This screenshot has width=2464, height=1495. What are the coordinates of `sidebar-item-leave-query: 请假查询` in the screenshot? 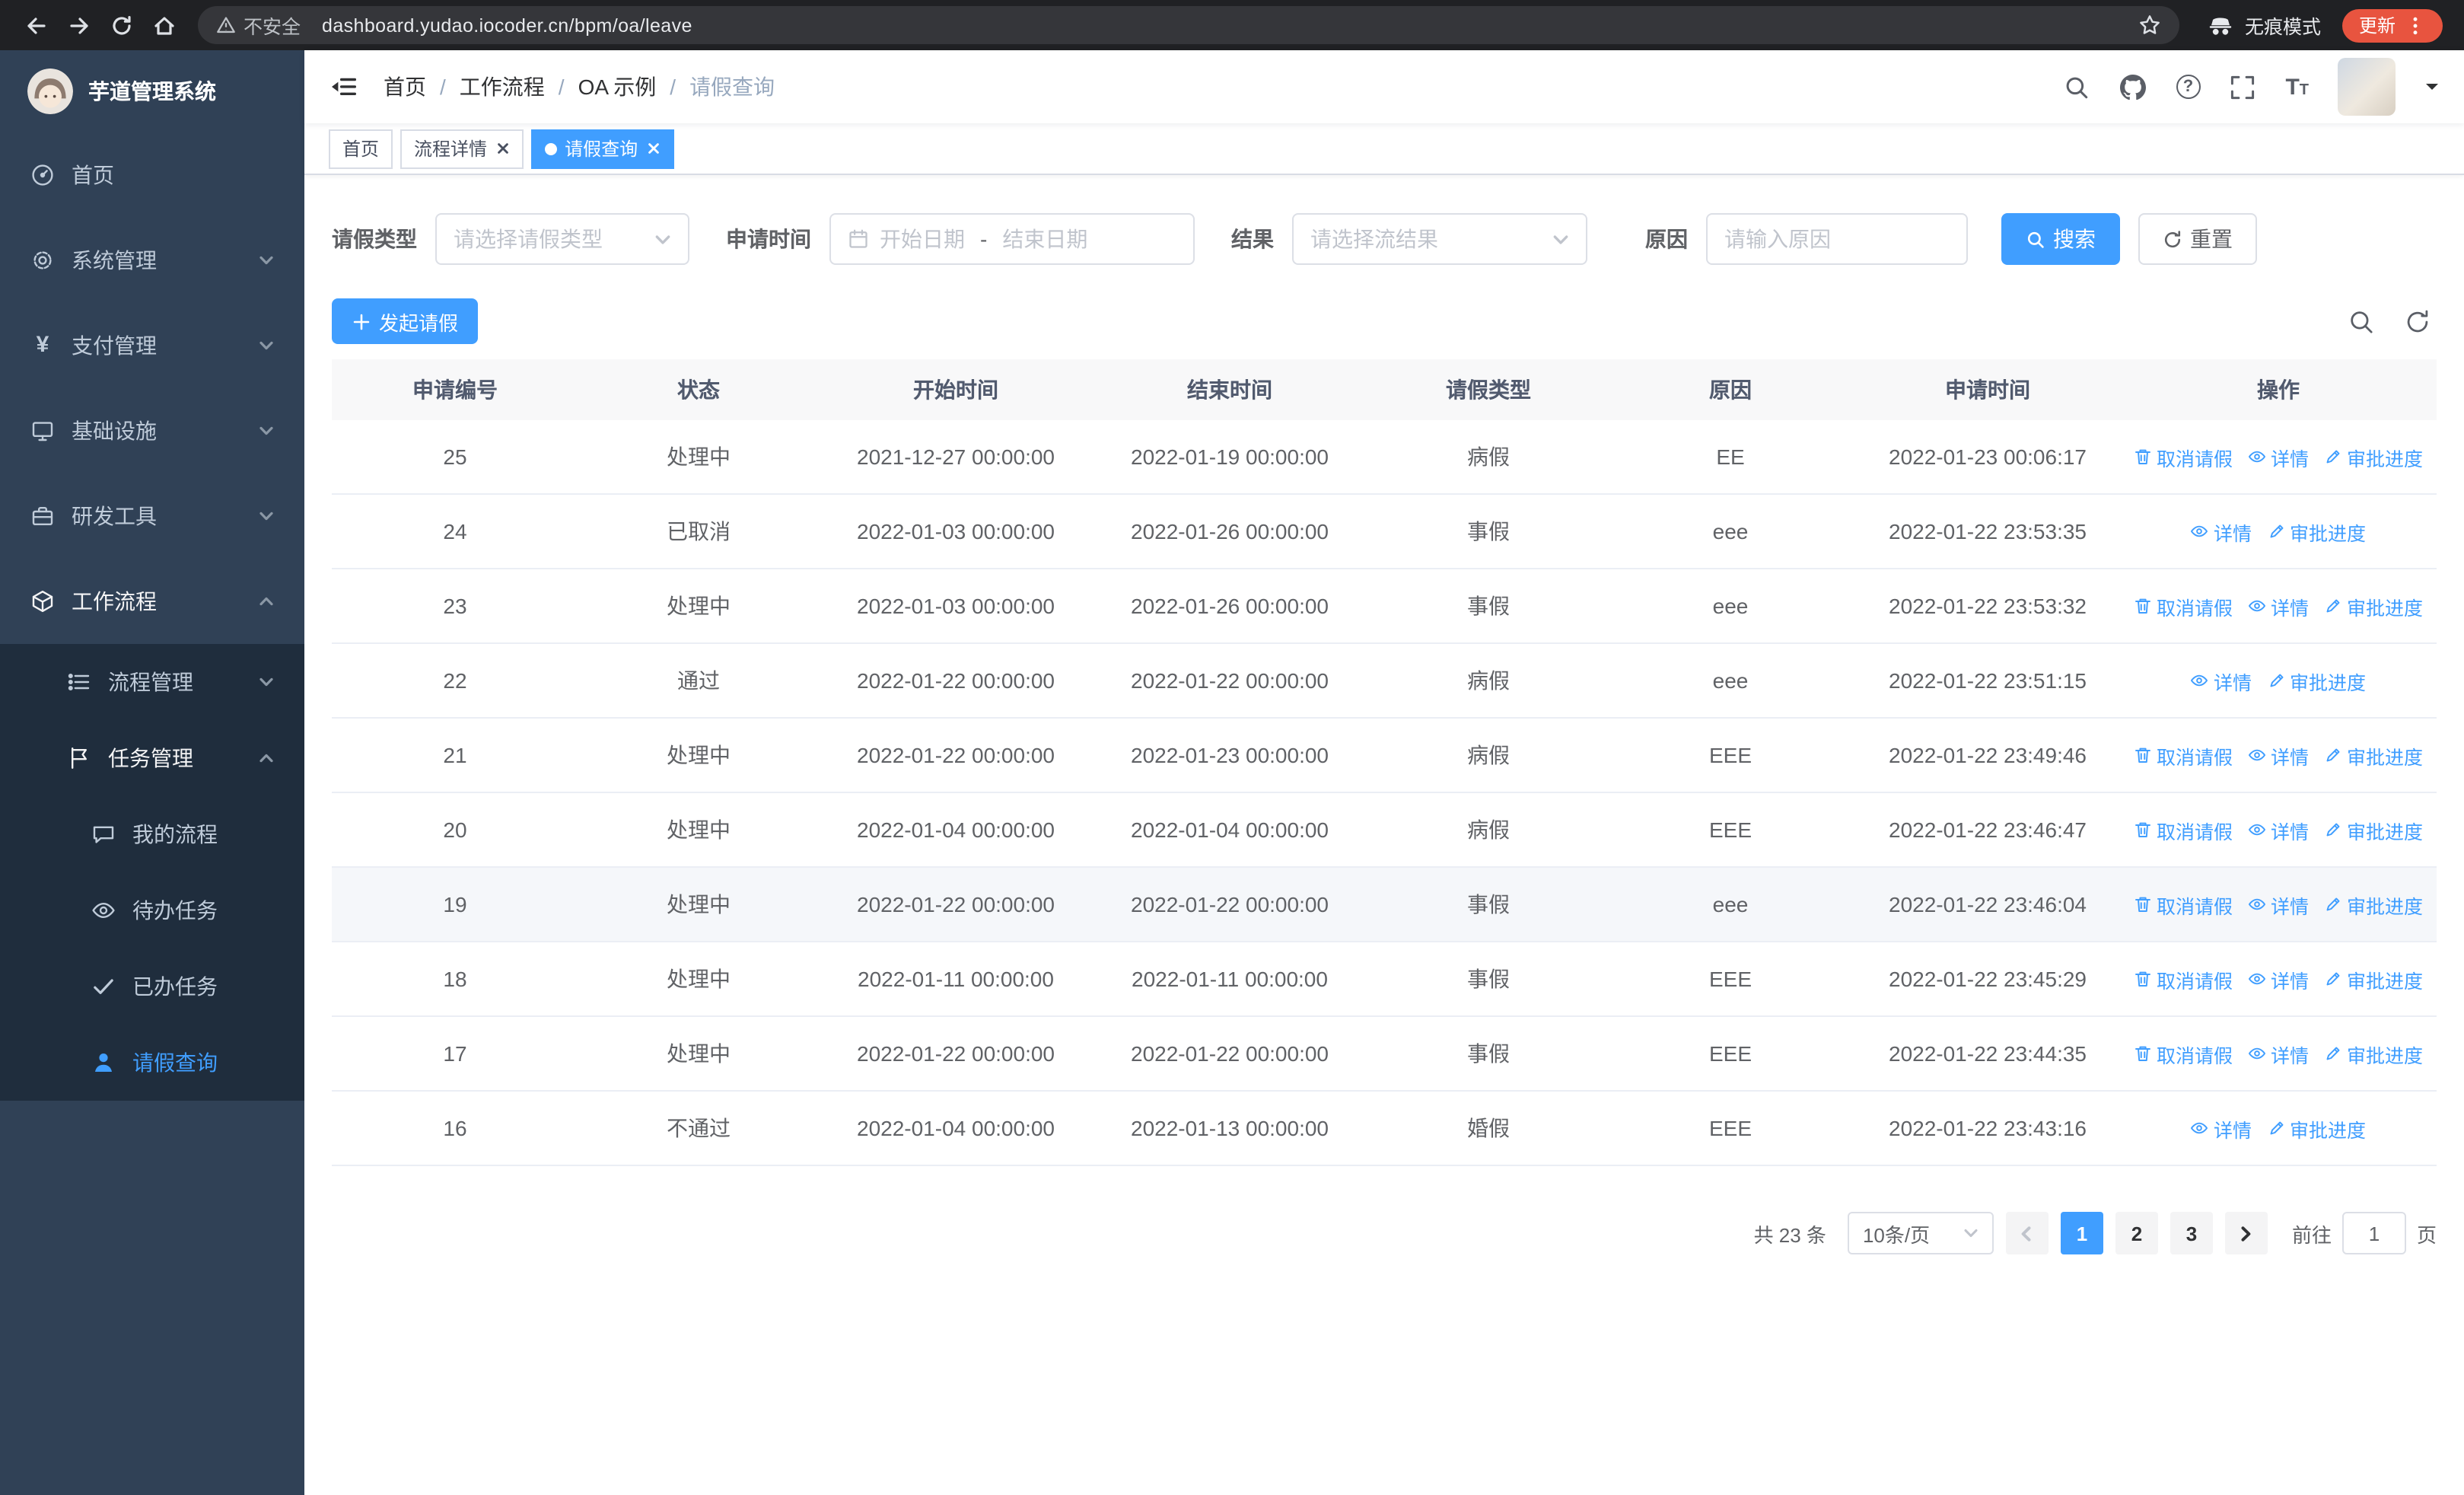 It's located at (152, 1063).